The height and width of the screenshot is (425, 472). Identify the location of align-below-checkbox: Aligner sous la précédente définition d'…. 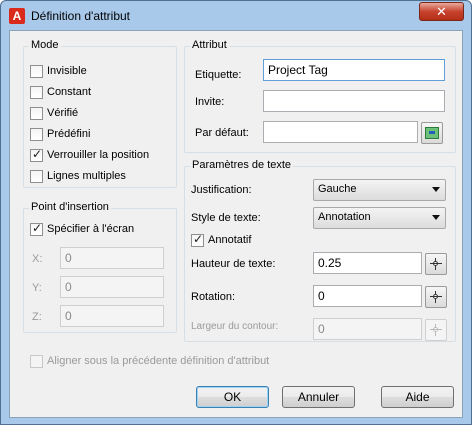
(149, 361).